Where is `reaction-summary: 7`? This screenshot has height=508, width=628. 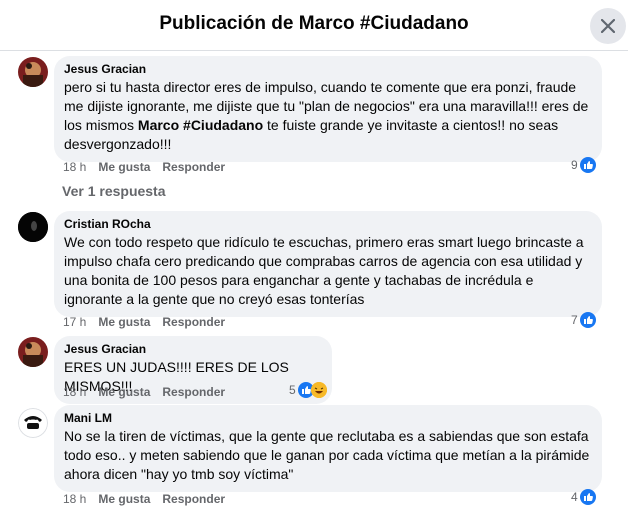
reaction-summary: 7 is located at coordinates (583, 320).